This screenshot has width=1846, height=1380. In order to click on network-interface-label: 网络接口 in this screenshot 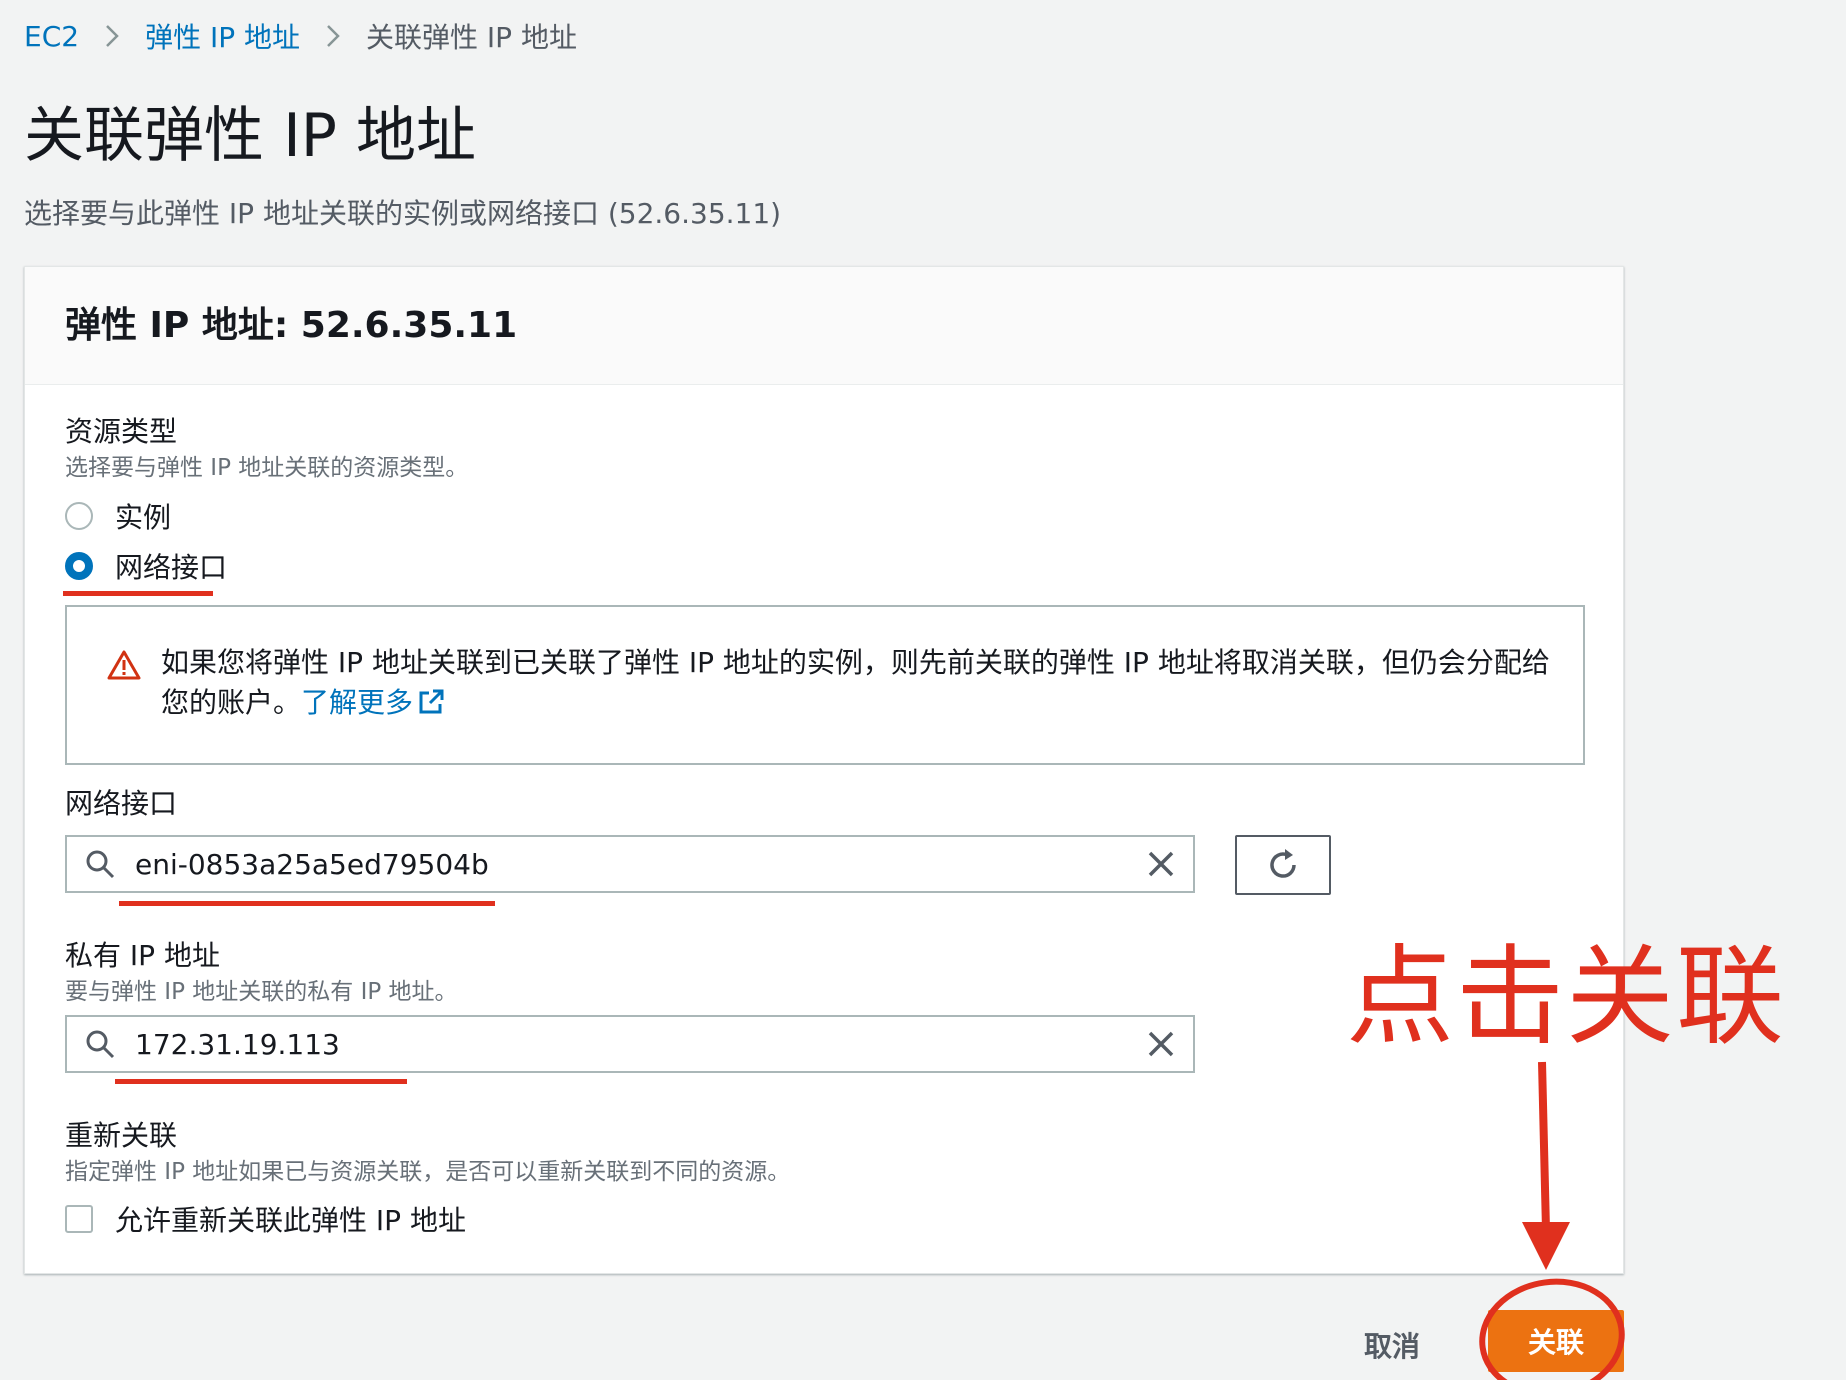, I will do `click(121, 803)`.